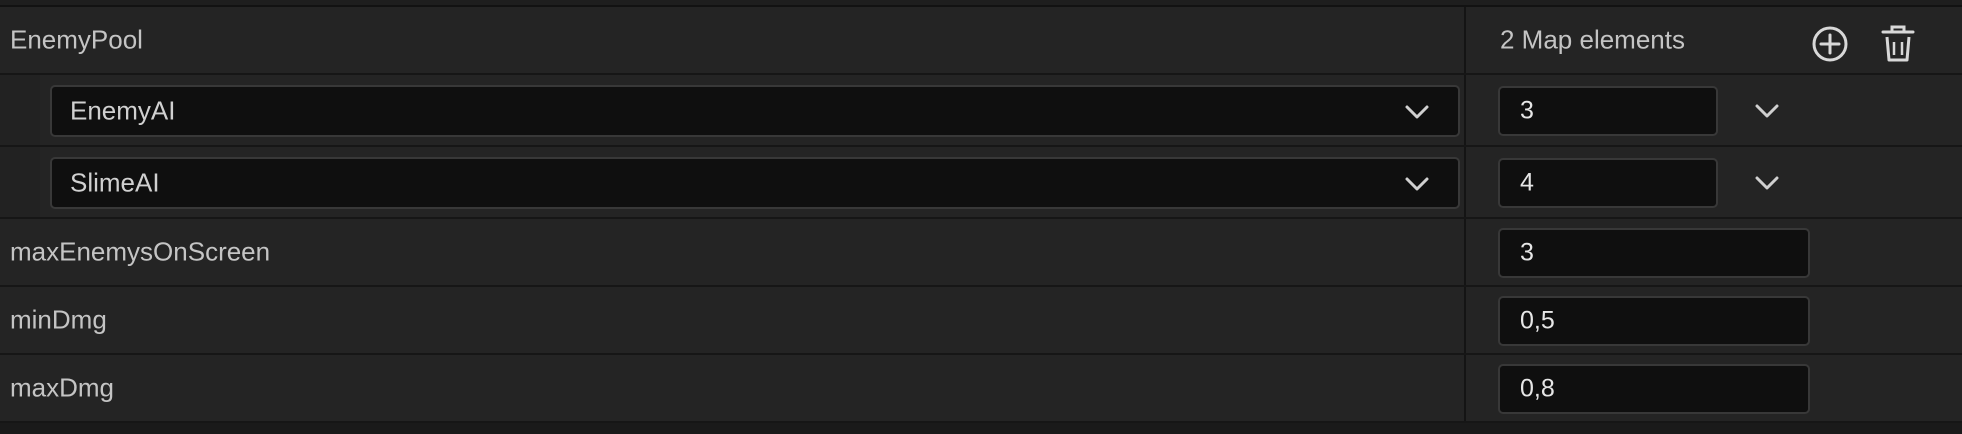  Describe the element at coordinates (733, 252) in the screenshot. I see `name-column: maxEnemysOnScreen` at that location.